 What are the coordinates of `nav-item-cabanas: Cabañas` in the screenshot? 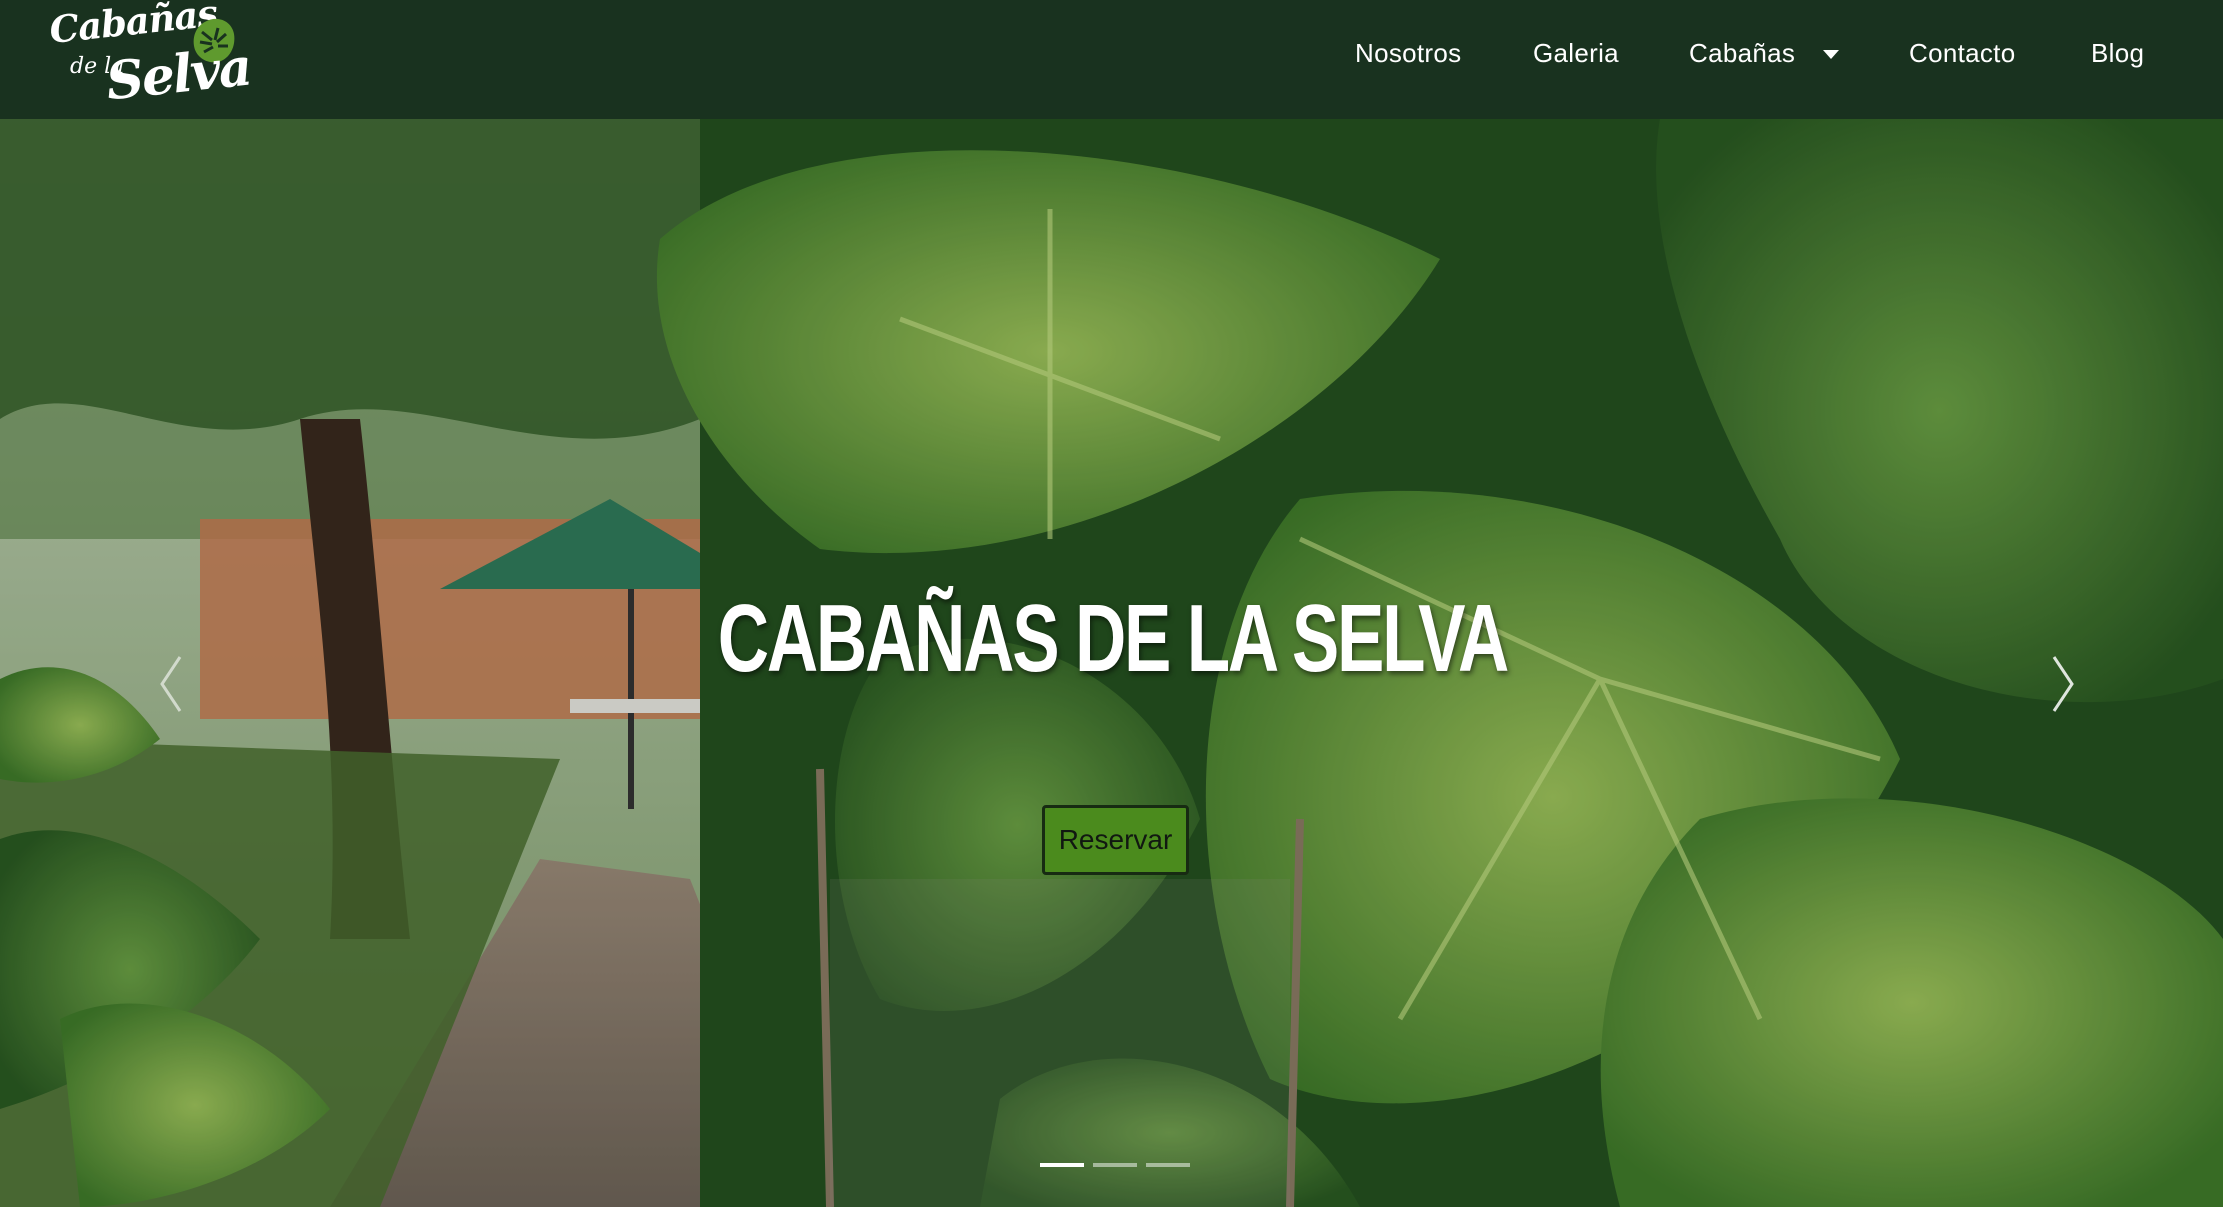 It's located at (1742, 53).